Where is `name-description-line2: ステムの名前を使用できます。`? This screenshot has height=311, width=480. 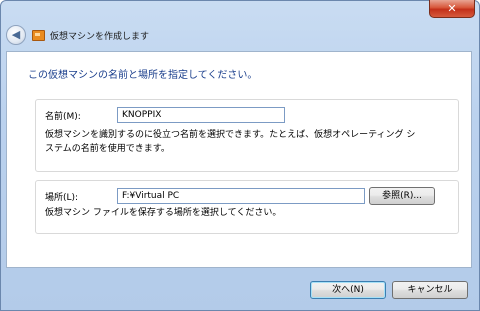
name-description-line2: ステムの名前を使用できます。 is located at coordinates (107, 149).